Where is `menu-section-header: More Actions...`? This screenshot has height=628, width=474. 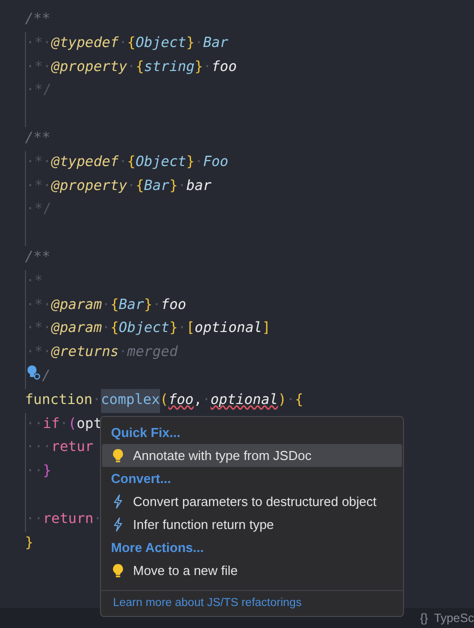 menu-section-header: More Actions... is located at coordinates (157, 548).